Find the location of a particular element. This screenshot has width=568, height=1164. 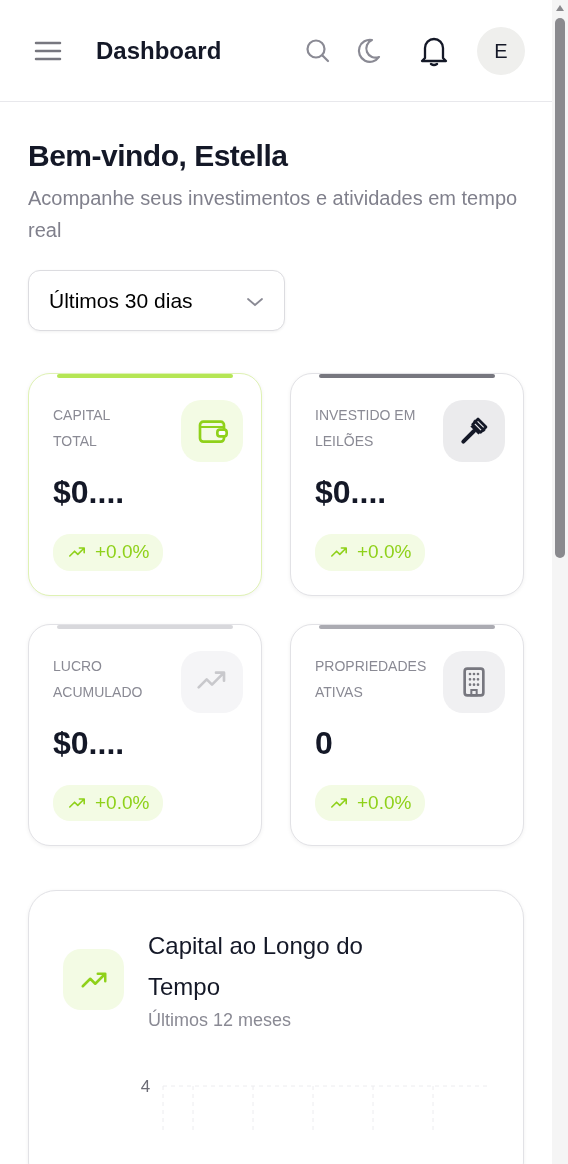

chart-subtitle: Últimos 12 meses is located at coordinates (220, 1020).